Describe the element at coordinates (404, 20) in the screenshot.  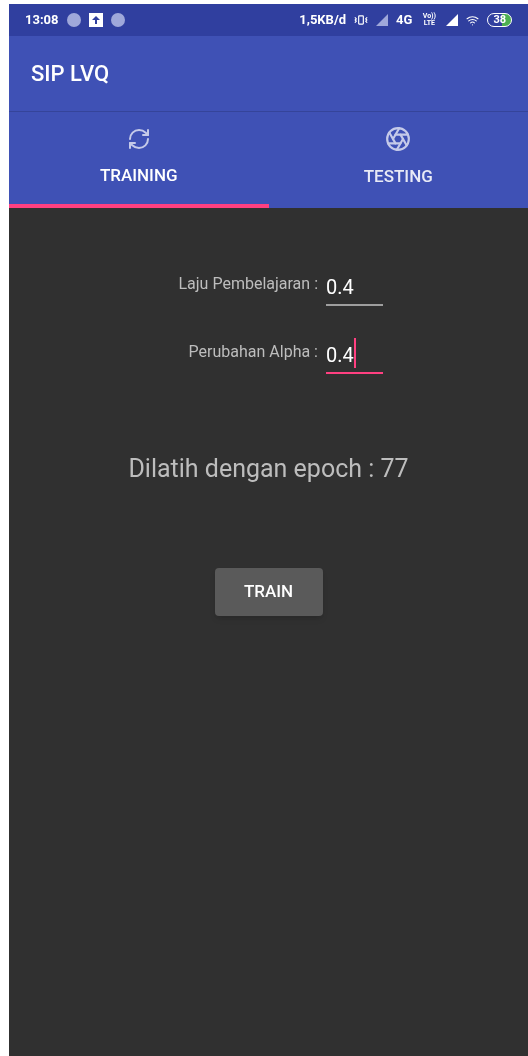
I see `network-type: 4G` at that location.